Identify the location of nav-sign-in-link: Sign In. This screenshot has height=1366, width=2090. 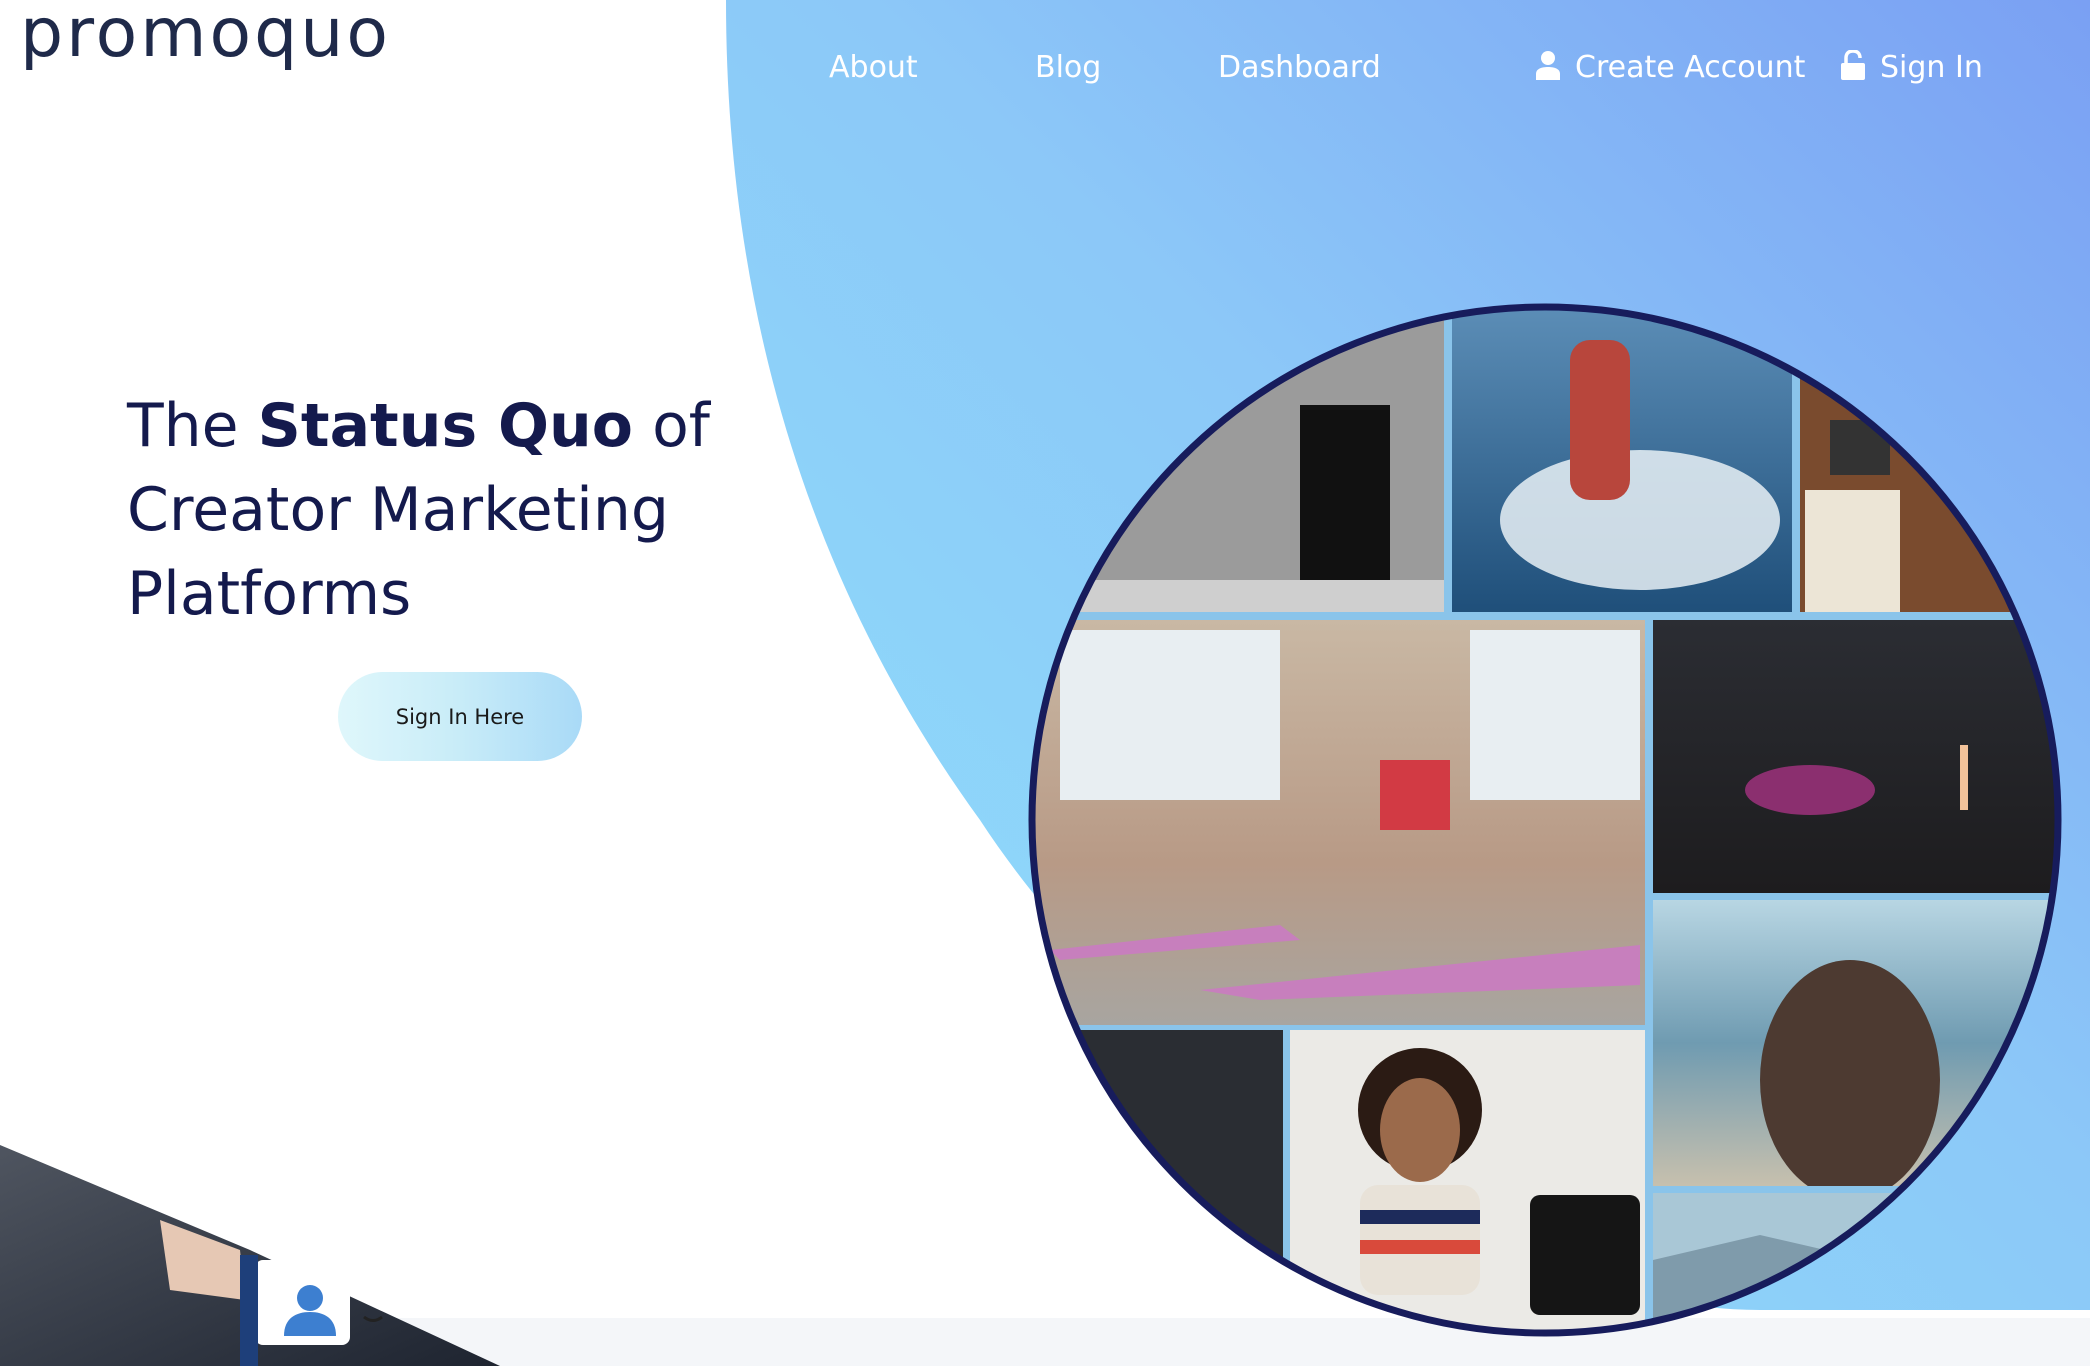
(1911, 67).